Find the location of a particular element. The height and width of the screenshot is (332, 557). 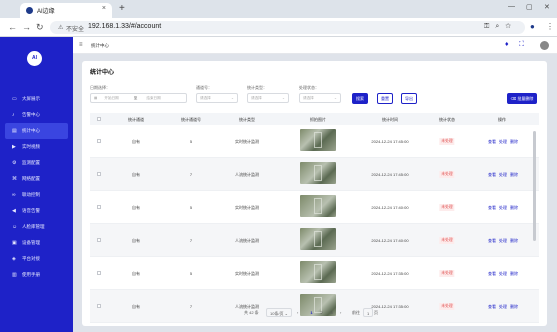

notification-icon: ♦ is located at coordinates (507, 44).